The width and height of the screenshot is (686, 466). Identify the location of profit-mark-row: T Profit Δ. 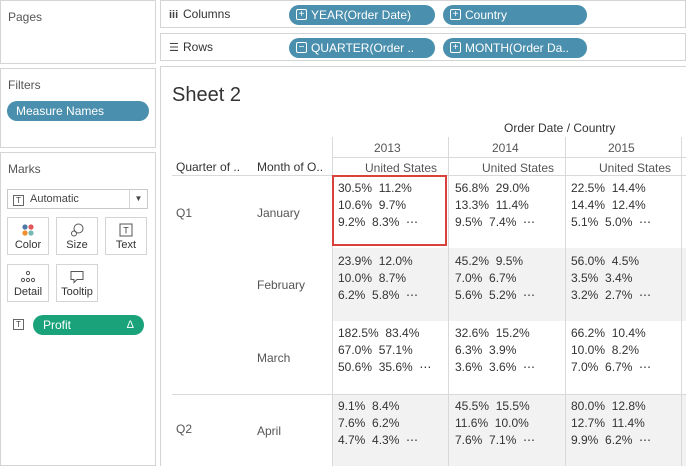
(77, 325).